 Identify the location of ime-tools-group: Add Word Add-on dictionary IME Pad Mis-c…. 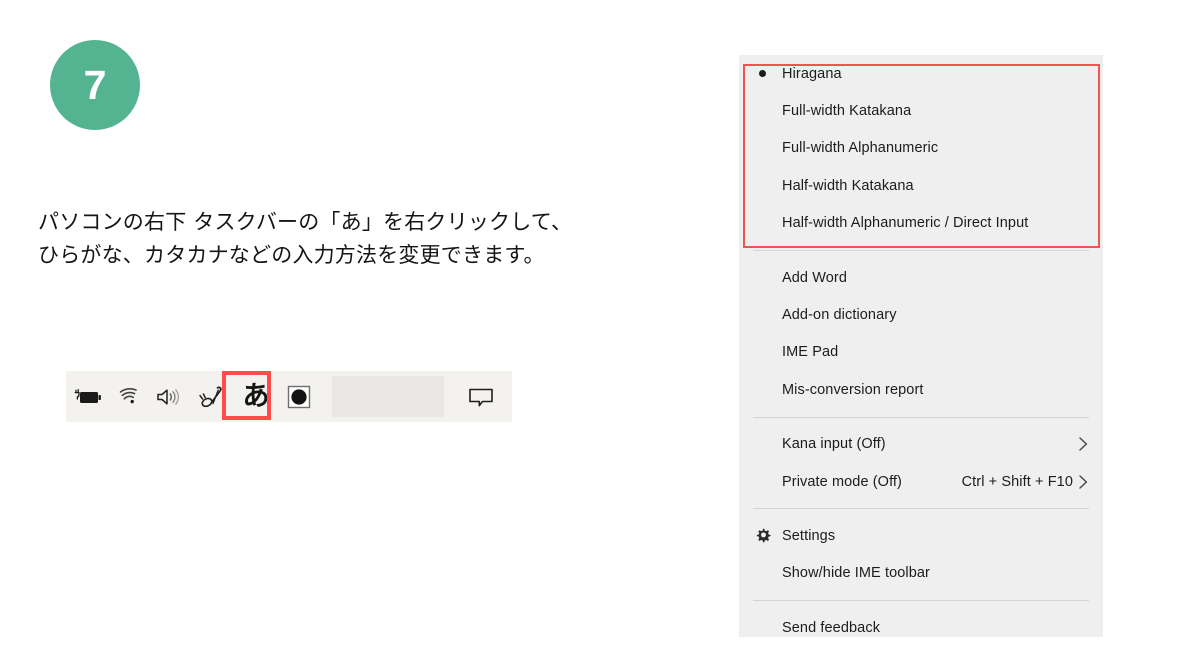
(921, 334).